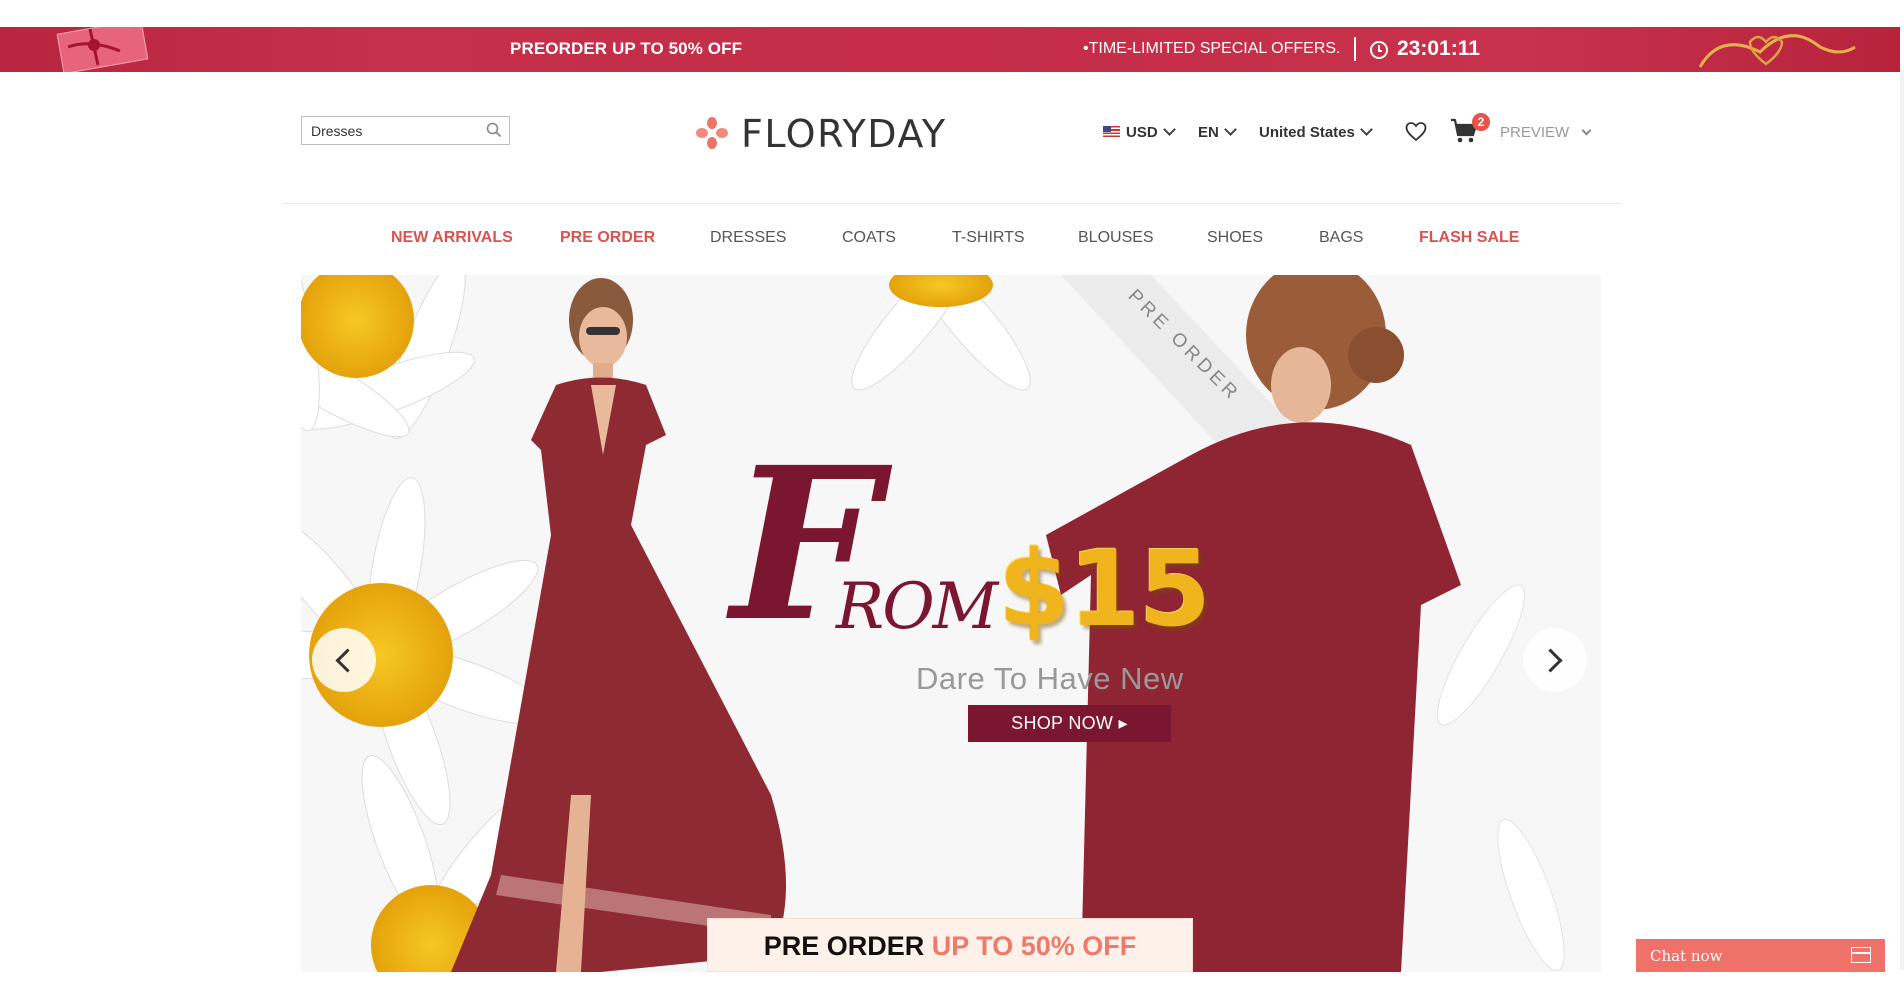 This screenshot has width=1904, height=998. Describe the element at coordinates (844, 134) in the screenshot. I see `logo-wordmark: FLORYDAY` at that location.